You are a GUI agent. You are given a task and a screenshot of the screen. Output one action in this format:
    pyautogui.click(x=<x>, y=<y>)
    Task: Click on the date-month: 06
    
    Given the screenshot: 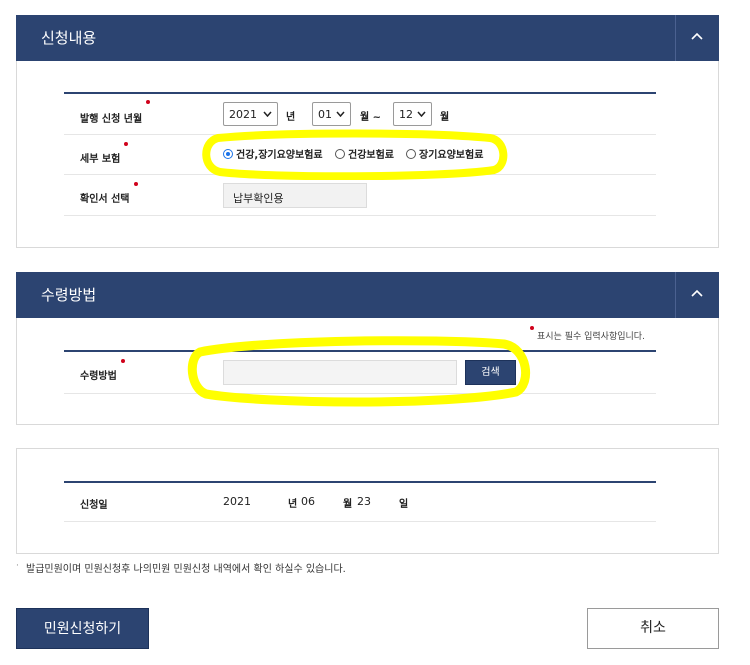 What is the action you would take?
    pyautogui.click(x=308, y=501)
    